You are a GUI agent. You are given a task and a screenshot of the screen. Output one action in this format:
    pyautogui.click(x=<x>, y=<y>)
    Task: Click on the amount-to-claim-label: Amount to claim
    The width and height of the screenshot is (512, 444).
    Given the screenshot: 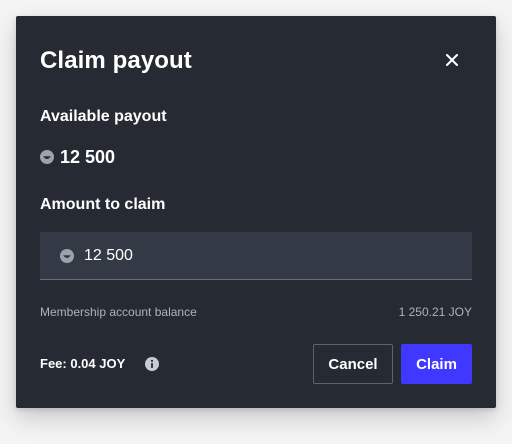 What is the action you would take?
    pyautogui.click(x=103, y=204)
    